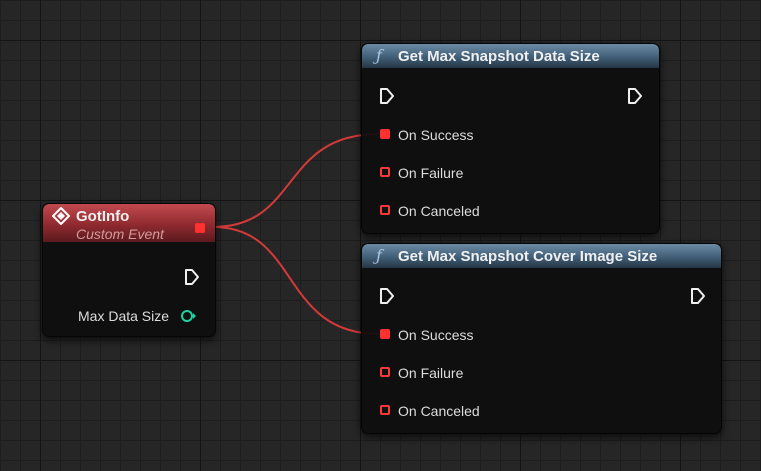  I want to click on max-data-size-label: Max Data Size, so click(124, 316).